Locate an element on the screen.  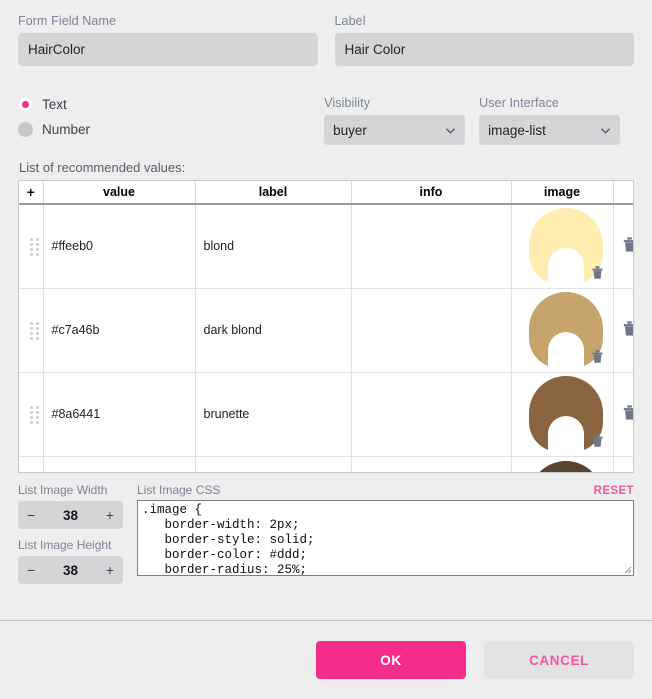
radio-label-number: Number is located at coordinates (66, 129).